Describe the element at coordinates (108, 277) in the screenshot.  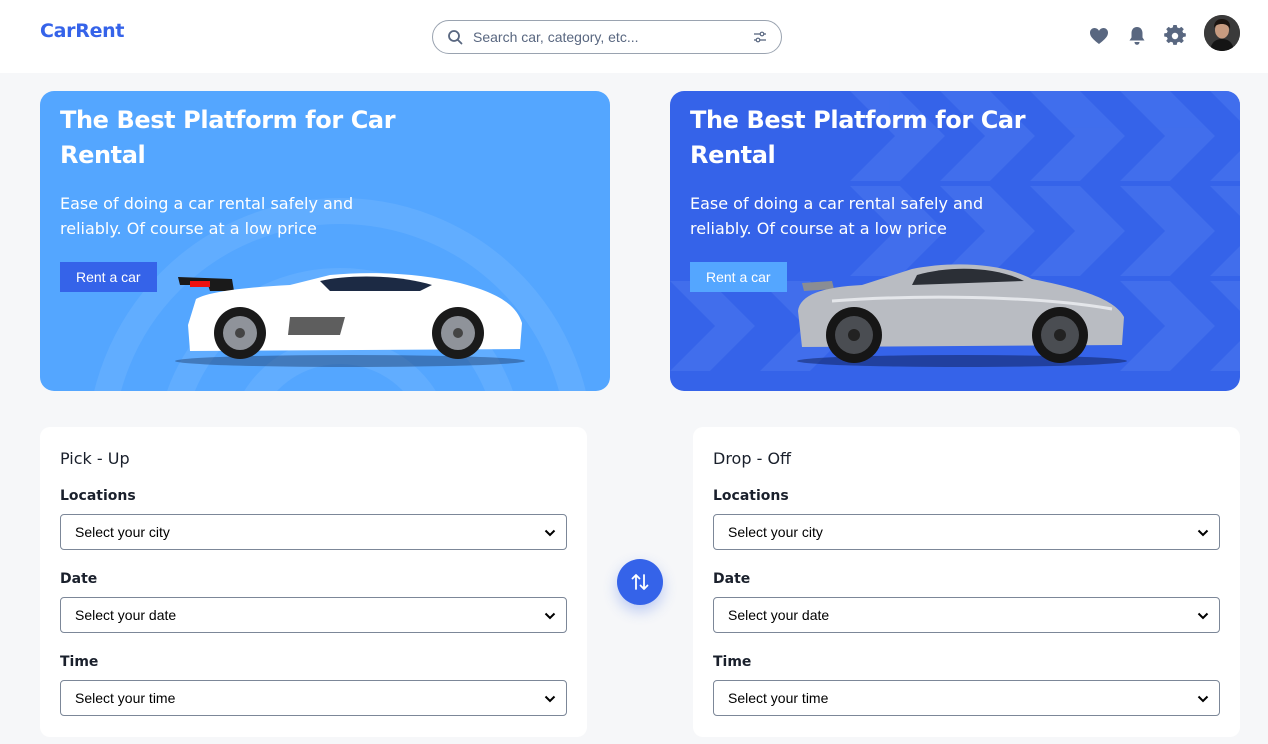
I see `rent-car-button-1: Rent a car` at that location.